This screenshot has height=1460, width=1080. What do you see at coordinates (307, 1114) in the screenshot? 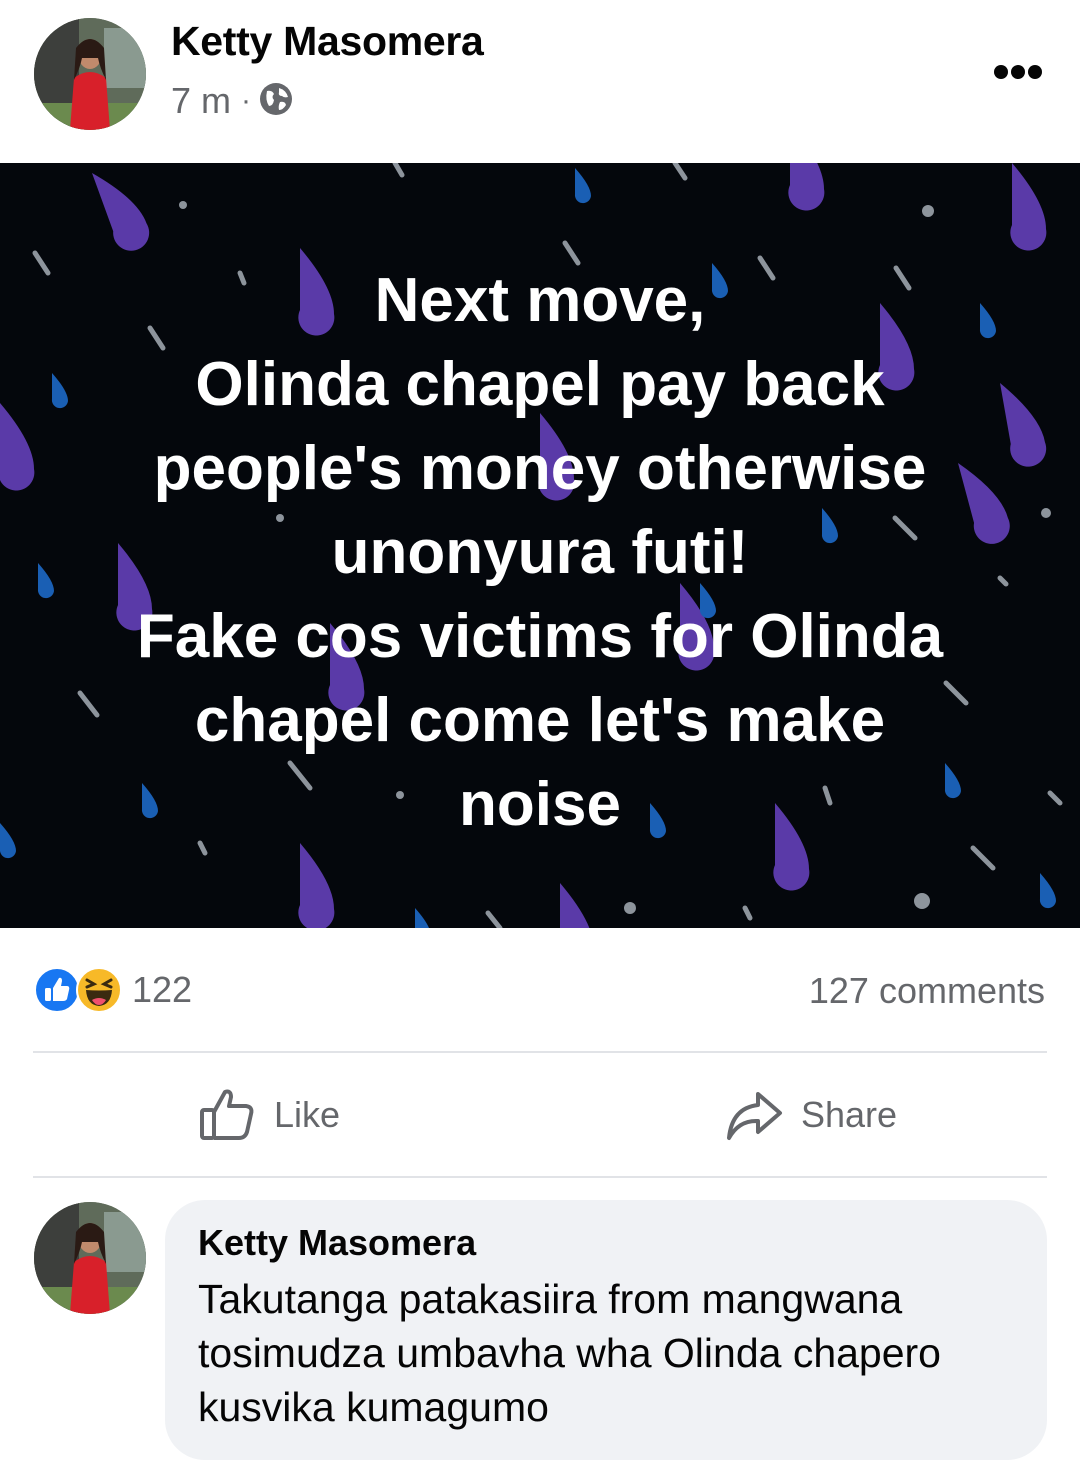
I see `like-label: Like` at bounding box center [307, 1114].